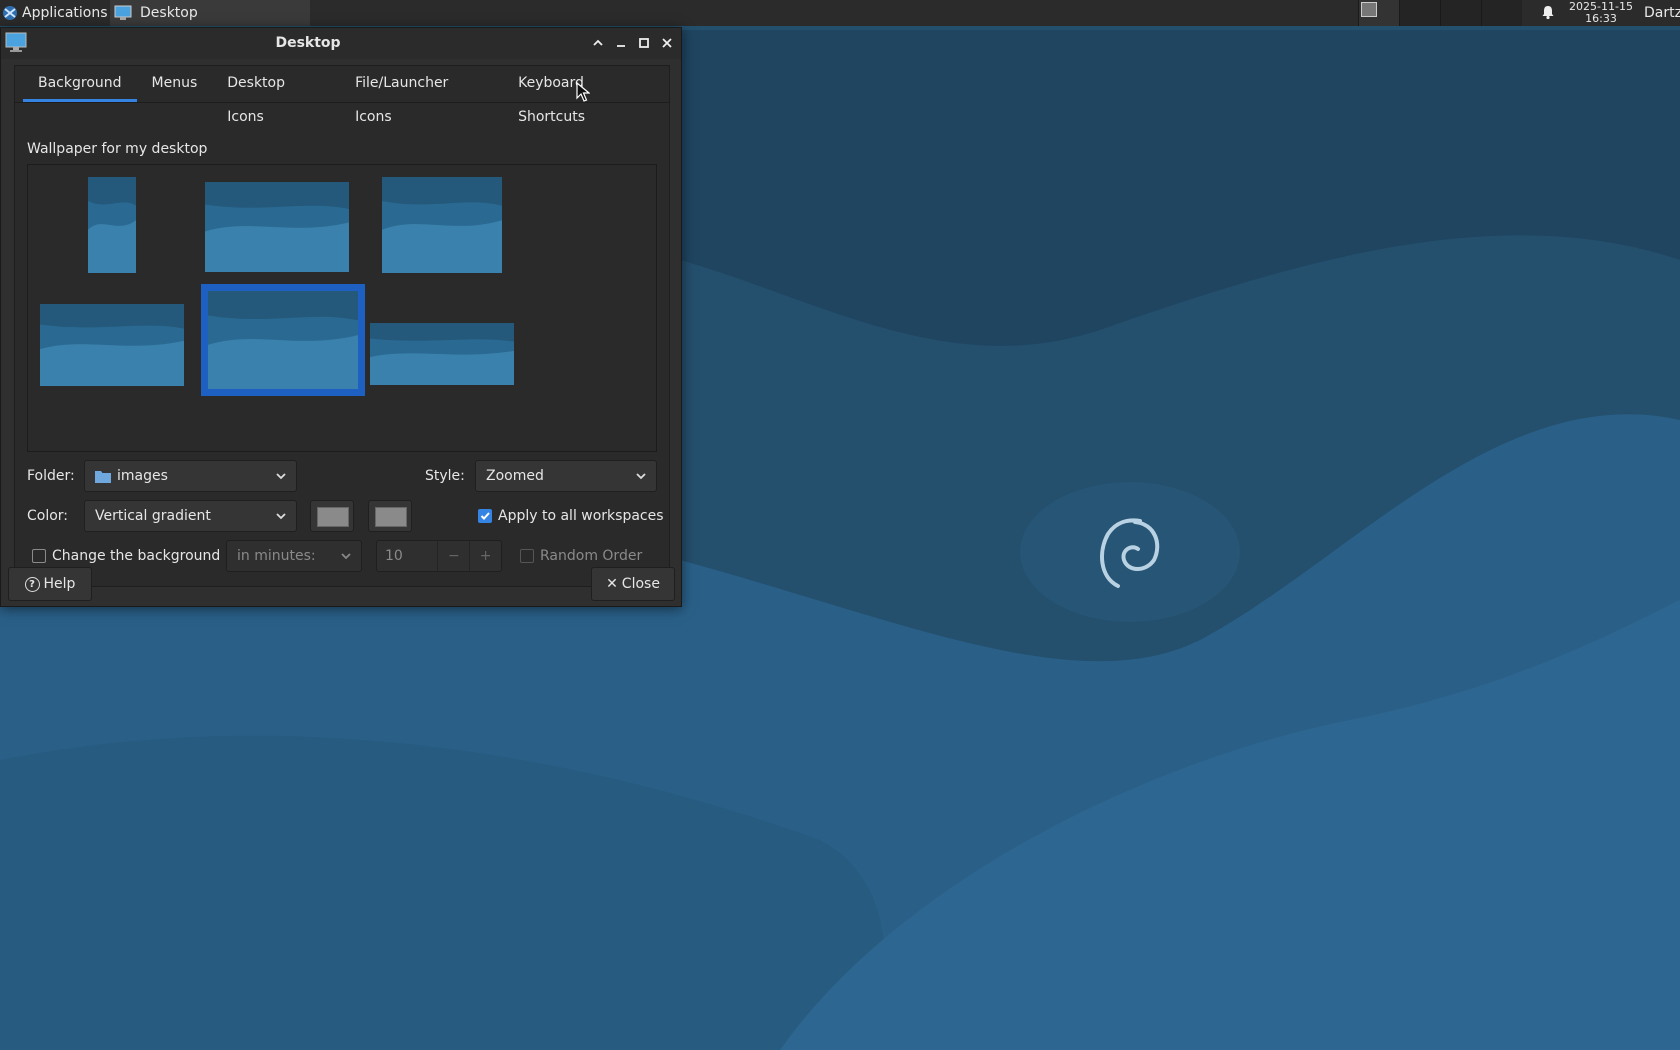  I want to click on window-title: Desktop, so click(308, 43).